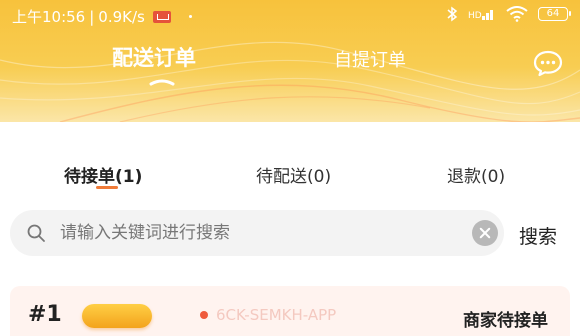 The image size is (580, 336). What do you see at coordinates (475, 16) in the screenshot?
I see `svg-text: HD` at bounding box center [475, 16].